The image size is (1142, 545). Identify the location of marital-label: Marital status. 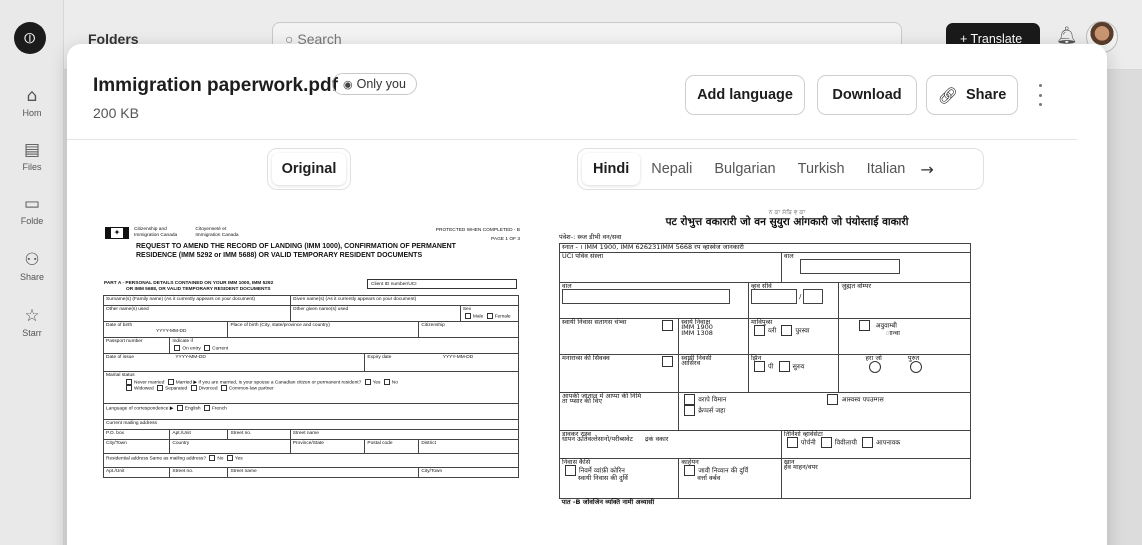
(120, 375).